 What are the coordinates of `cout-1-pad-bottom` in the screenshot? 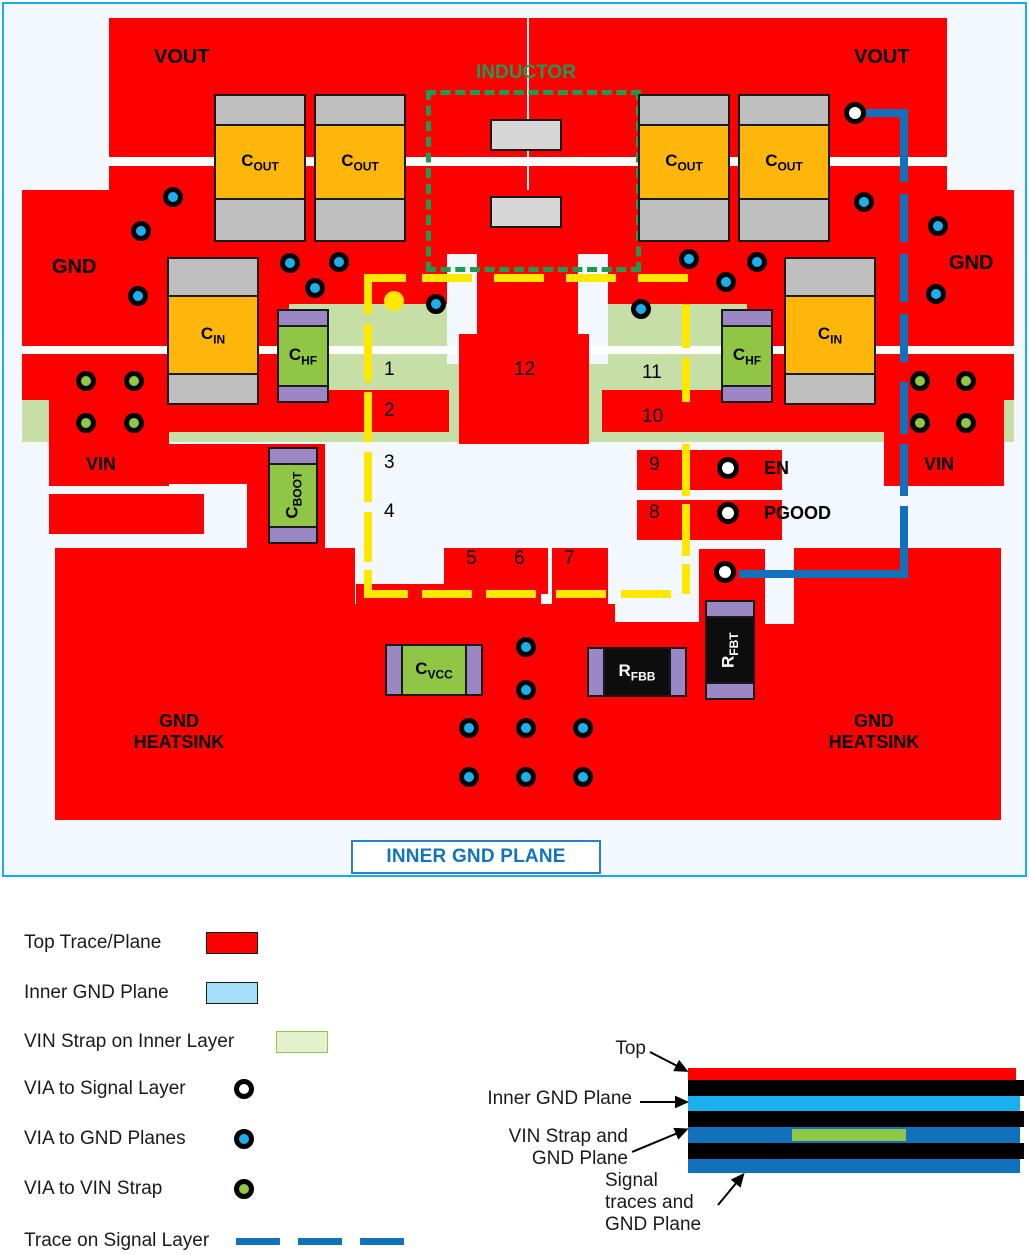 It's located at (260, 220).